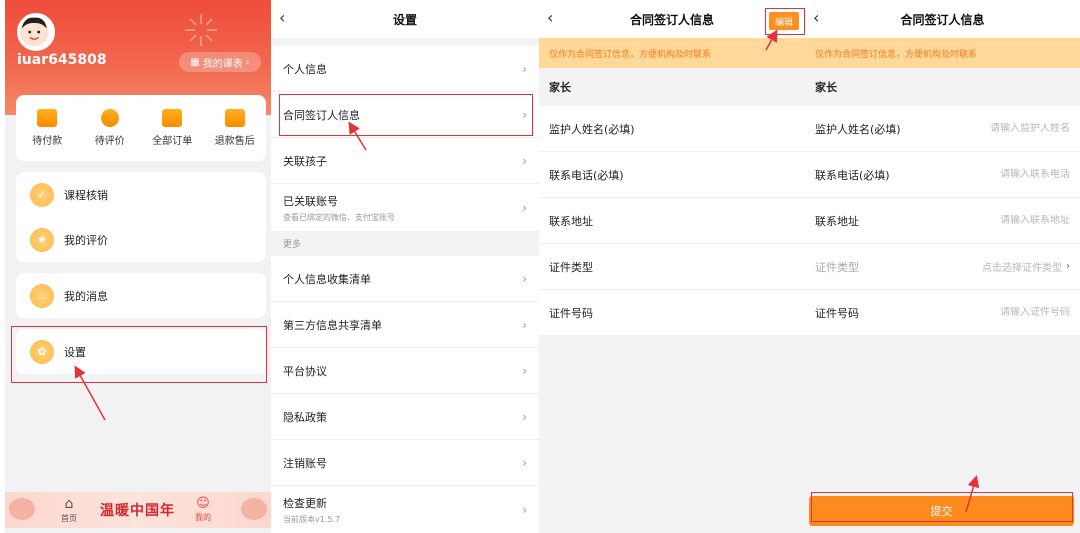 The height and width of the screenshot is (533, 1080). Describe the element at coordinates (1015, 174) in the screenshot. I see `phone-input` at that location.